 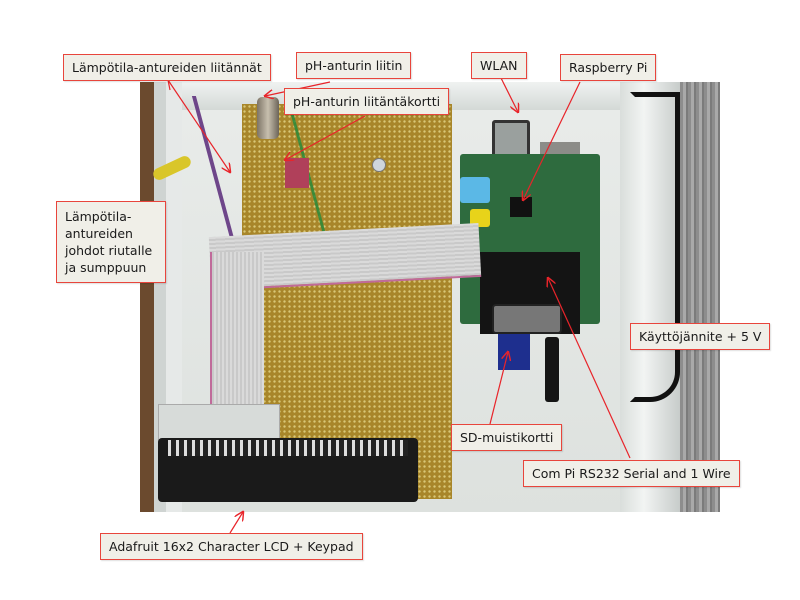 I want to click on db9-connector, so click(x=527, y=319).